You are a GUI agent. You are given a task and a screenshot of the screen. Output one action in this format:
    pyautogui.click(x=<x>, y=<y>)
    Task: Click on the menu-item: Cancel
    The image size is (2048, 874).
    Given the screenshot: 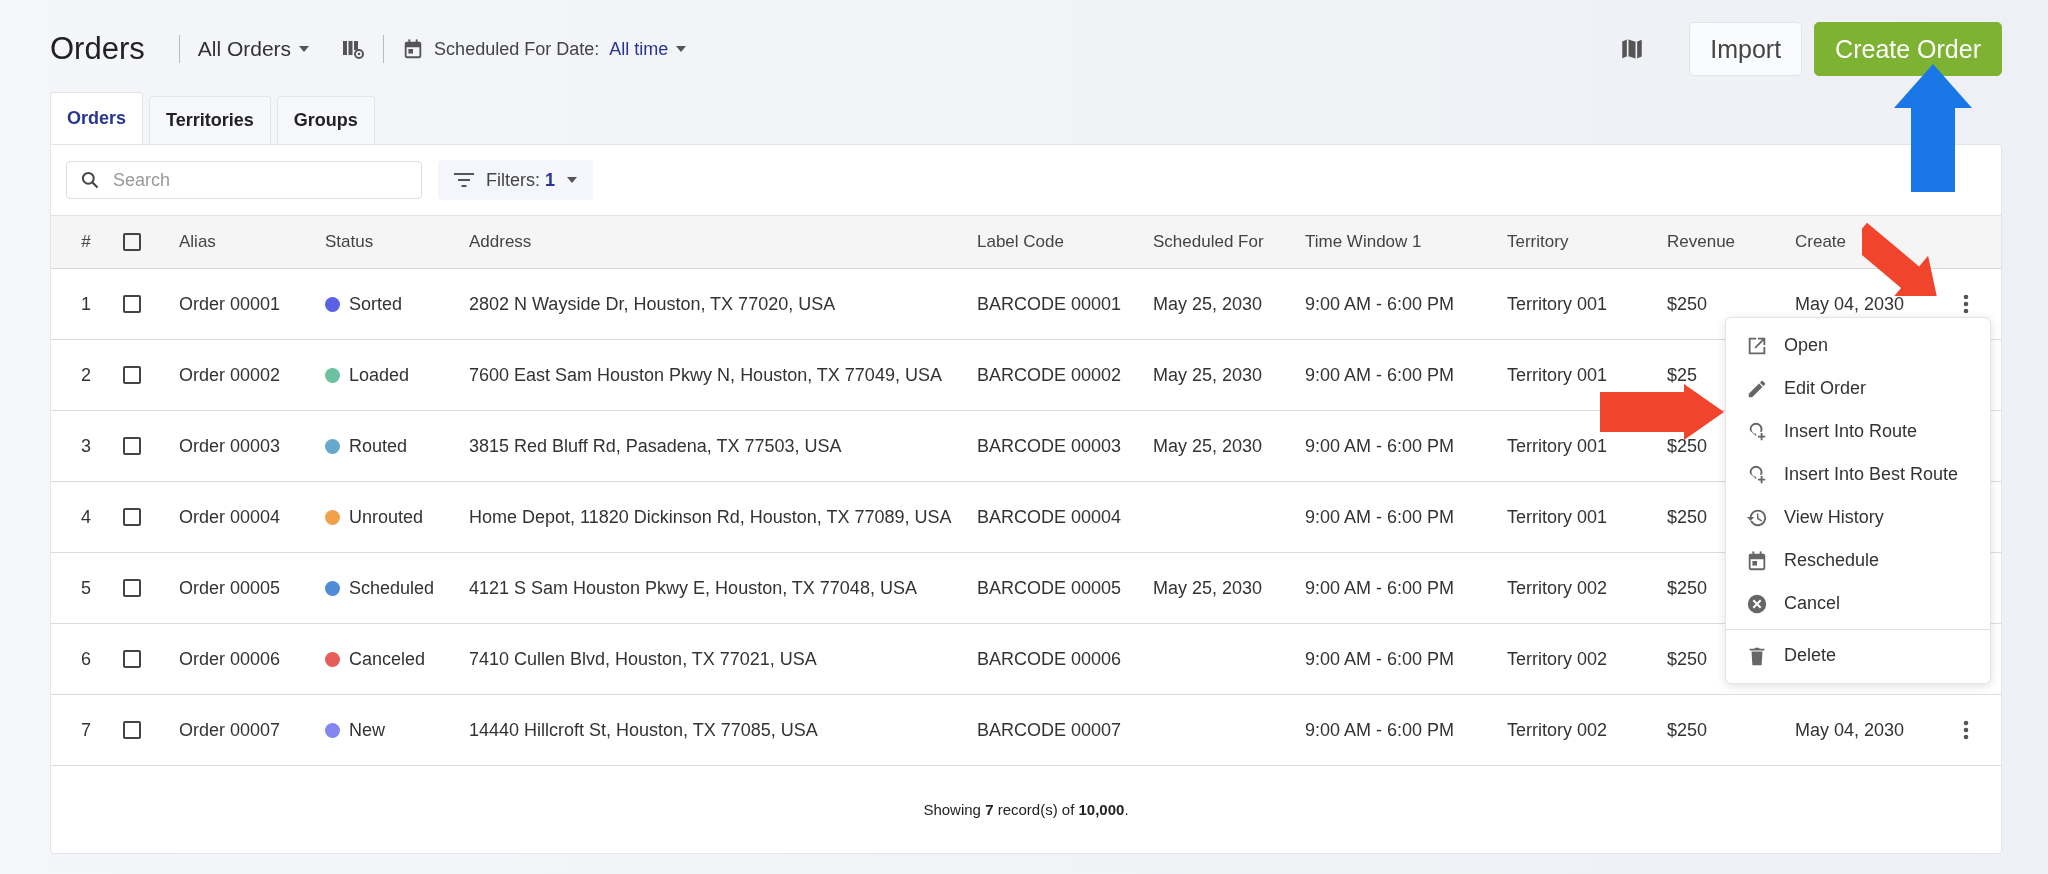 What is the action you would take?
    pyautogui.click(x=1858, y=603)
    